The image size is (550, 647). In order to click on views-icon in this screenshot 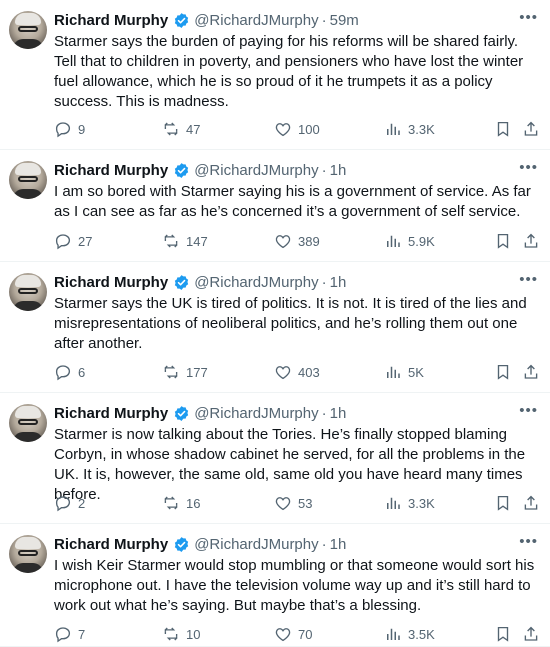, I will do `click(393, 129)`.